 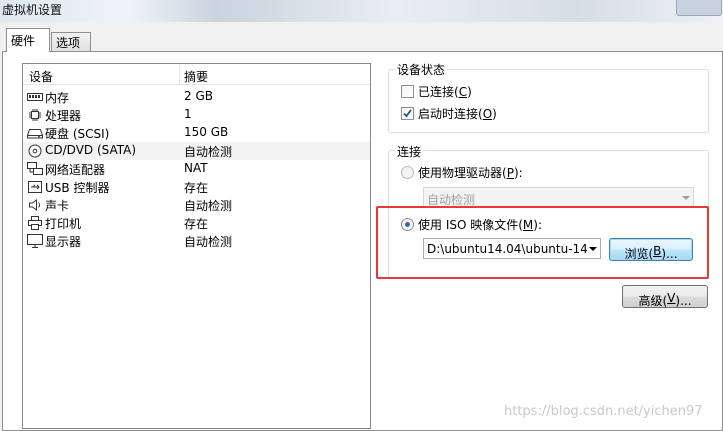 What do you see at coordinates (548, 101) in the screenshot?
I see `device-status-group` at bounding box center [548, 101].